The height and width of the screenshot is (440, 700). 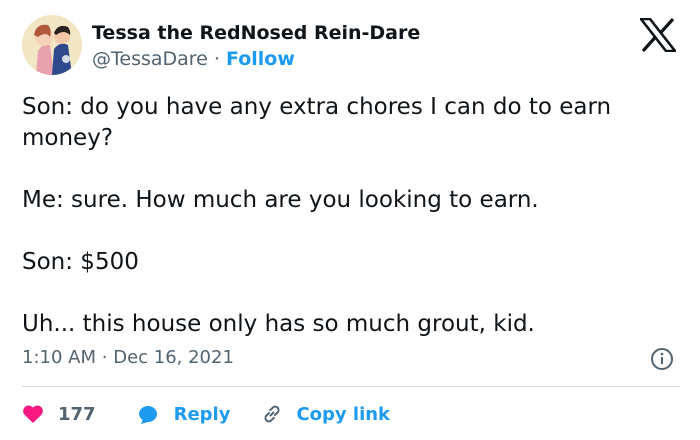 I want to click on avatar-illustration, so click(x=52, y=45).